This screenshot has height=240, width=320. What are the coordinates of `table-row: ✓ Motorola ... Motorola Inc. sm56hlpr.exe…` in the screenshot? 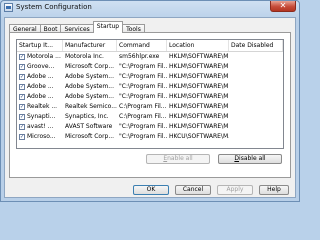 It's located at (150, 57).